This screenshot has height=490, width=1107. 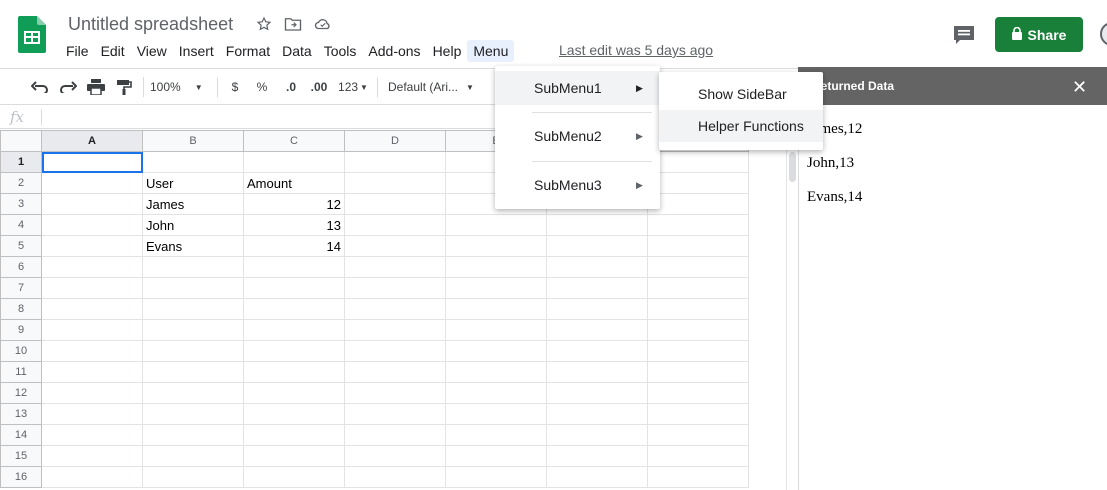 What do you see at coordinates (235, 87) in the screenshot?
I see `currency-format-button: $` at bounding box center [235, 87].